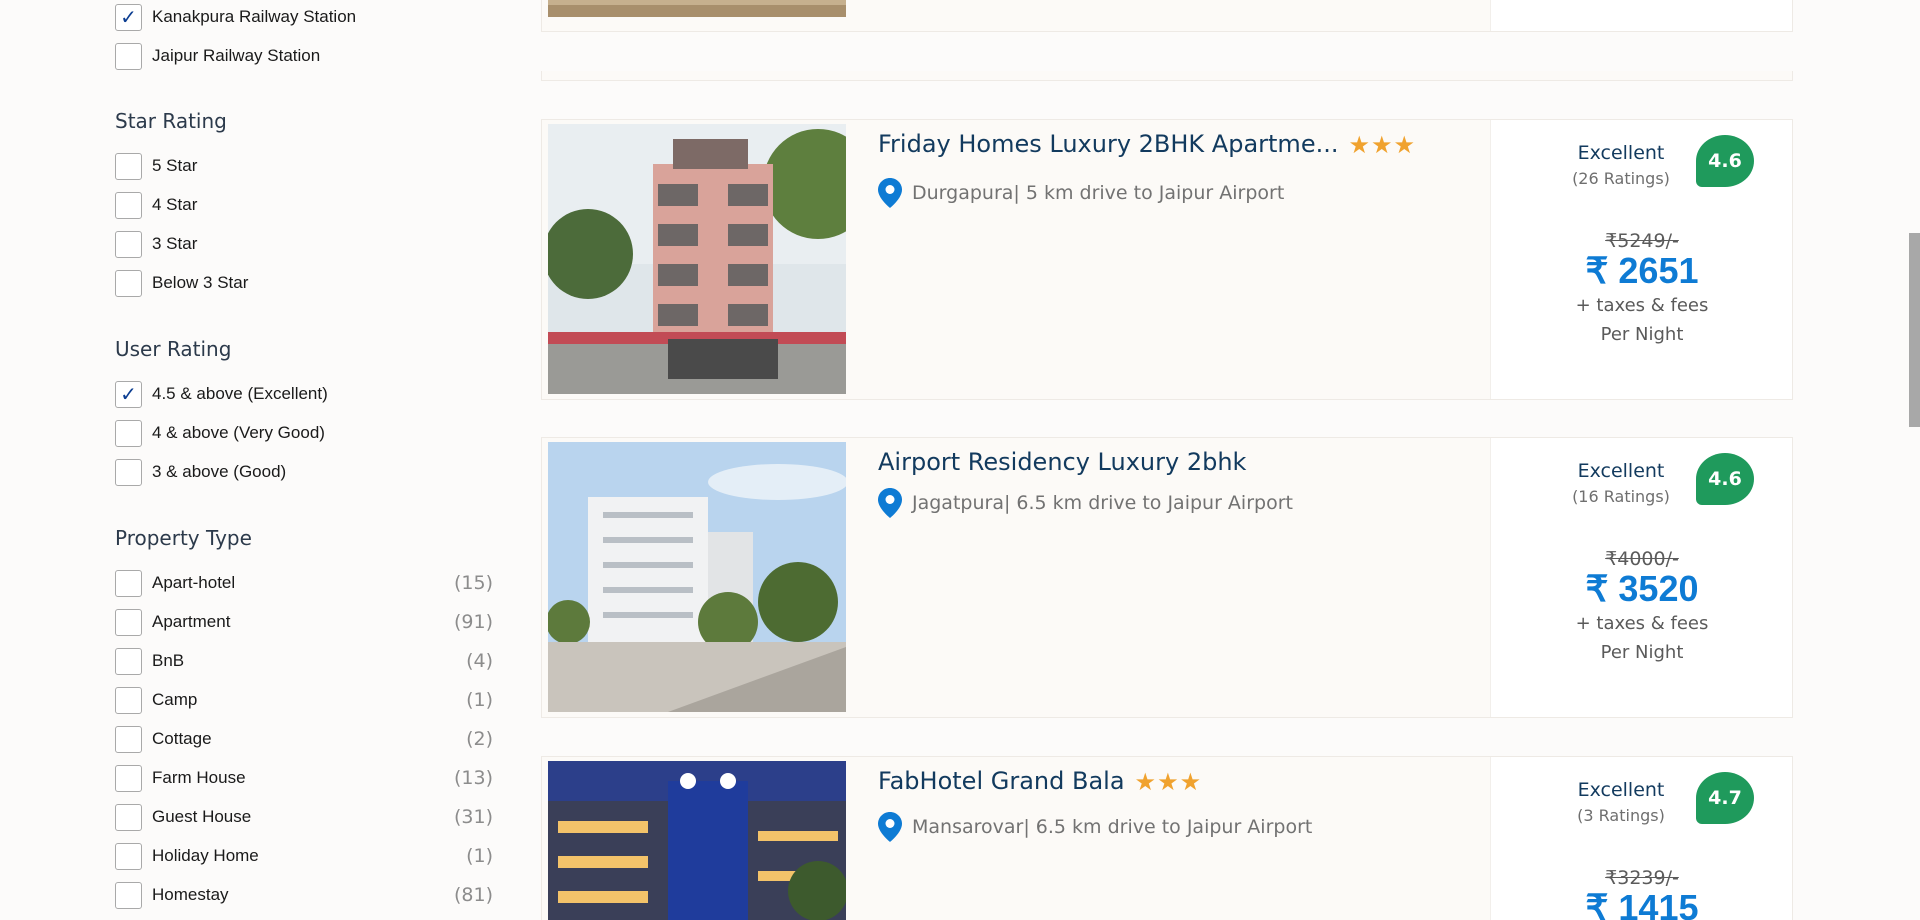  I want to click on filter-3-above: ✓ 3 & above (Good), so click(305, 472).